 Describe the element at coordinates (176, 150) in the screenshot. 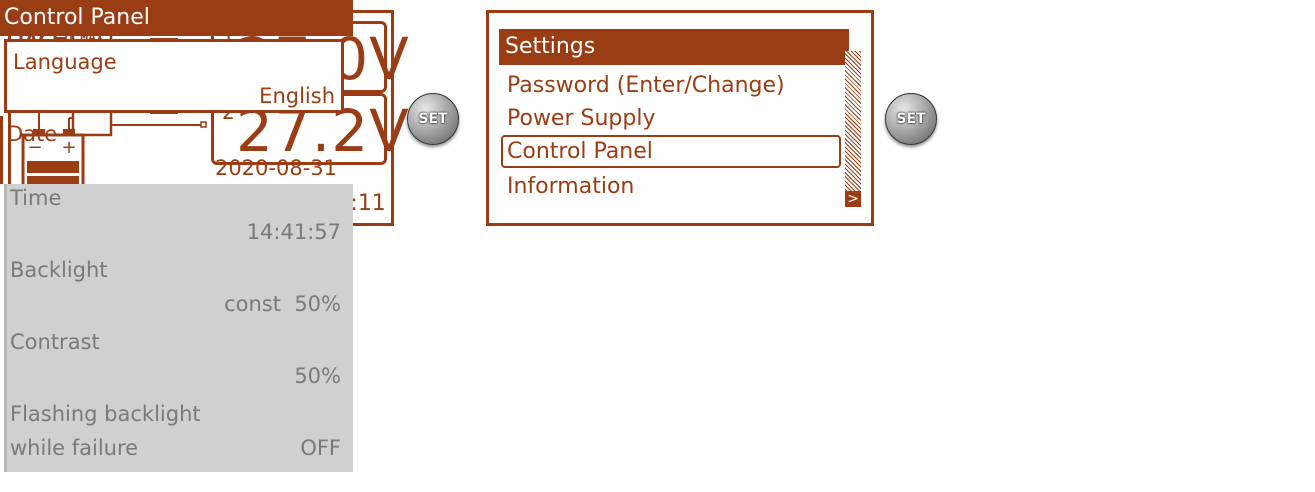

I see `date-row: Date 2020-08-31` at that location.